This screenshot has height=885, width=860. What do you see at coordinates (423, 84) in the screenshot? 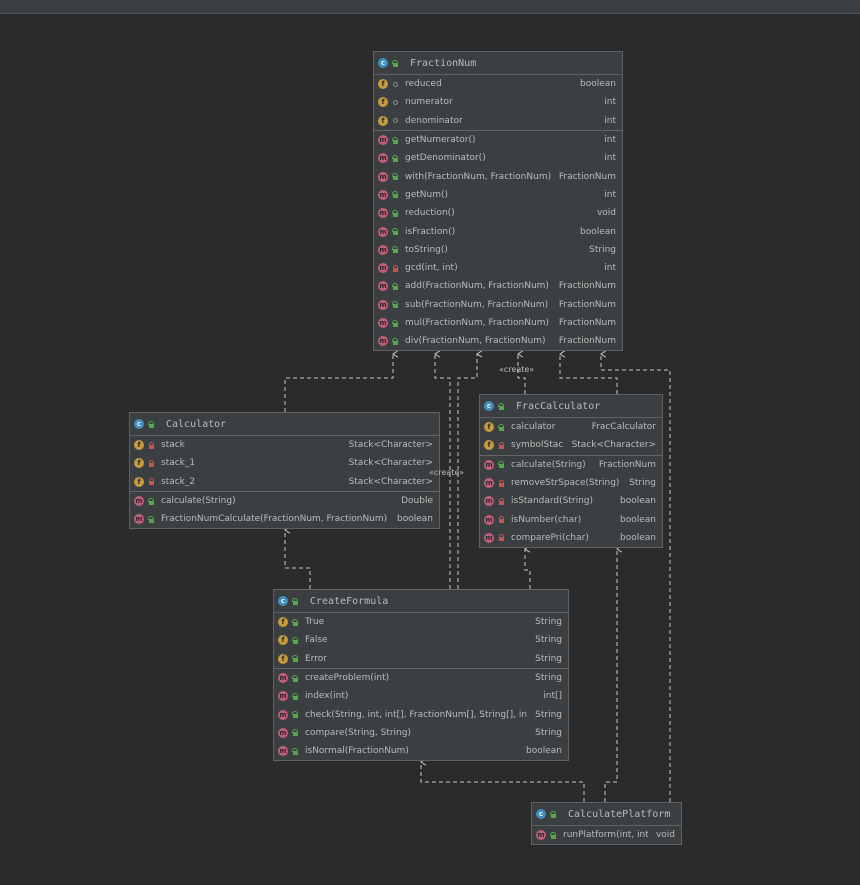
I see `field-name: reduced` at bounding box center [423, 84].